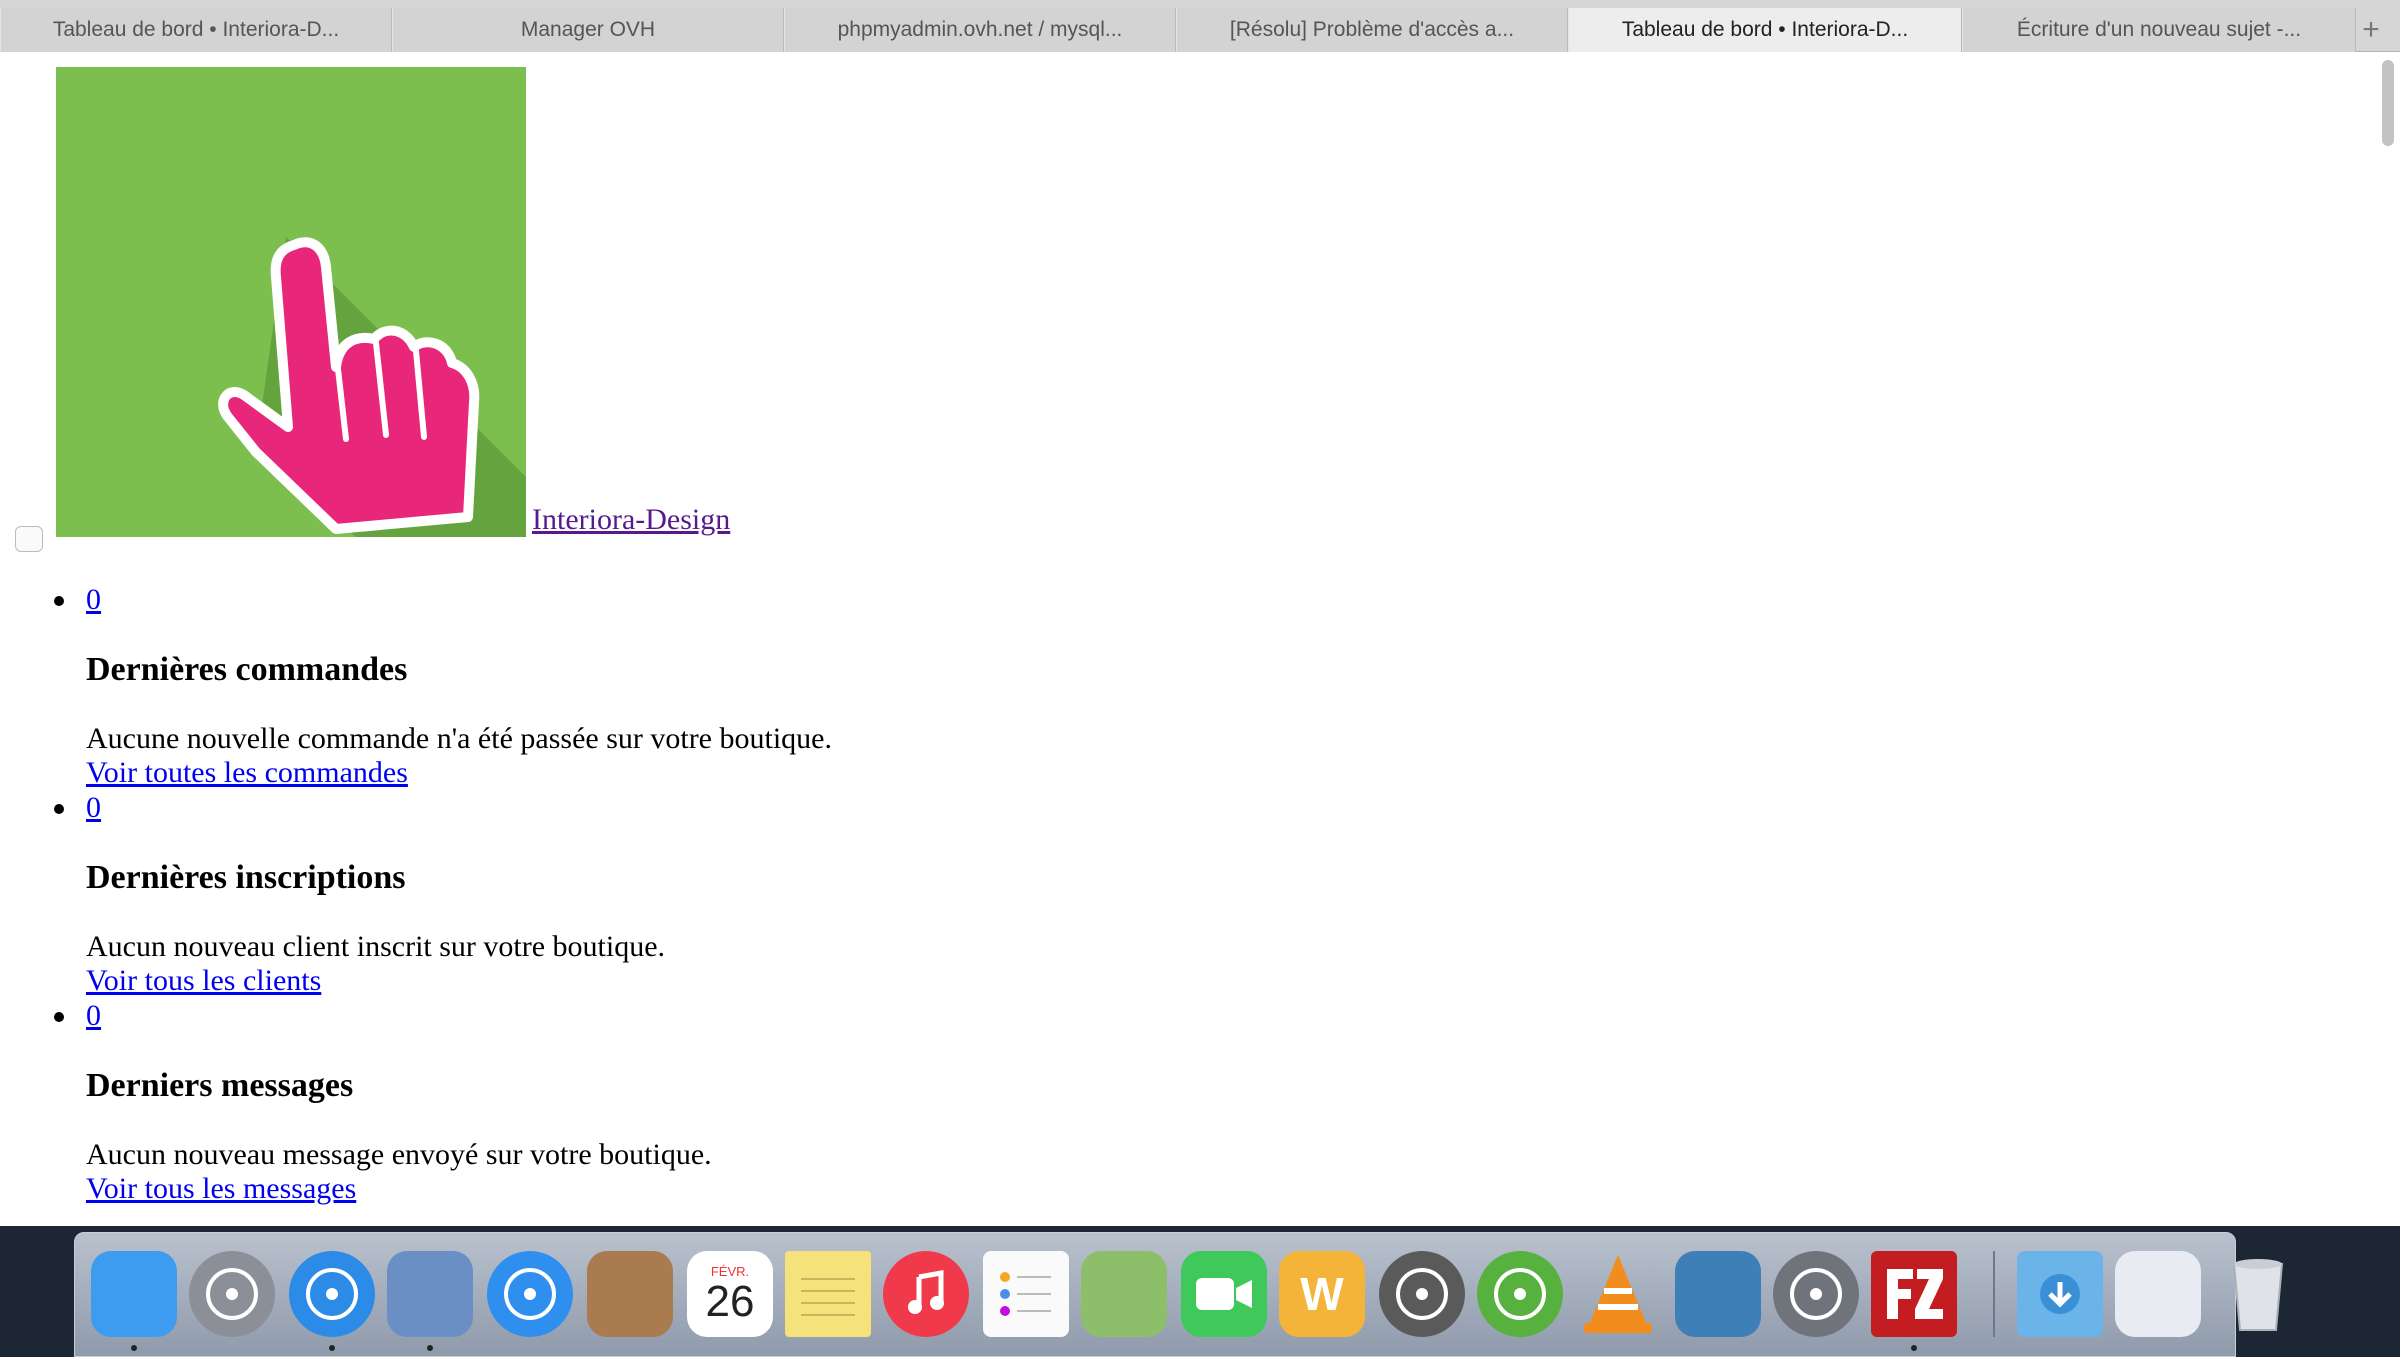 This screenshot has width=2400, height=1357. I want to click on filezilla-icon, so click(1914, 1294).